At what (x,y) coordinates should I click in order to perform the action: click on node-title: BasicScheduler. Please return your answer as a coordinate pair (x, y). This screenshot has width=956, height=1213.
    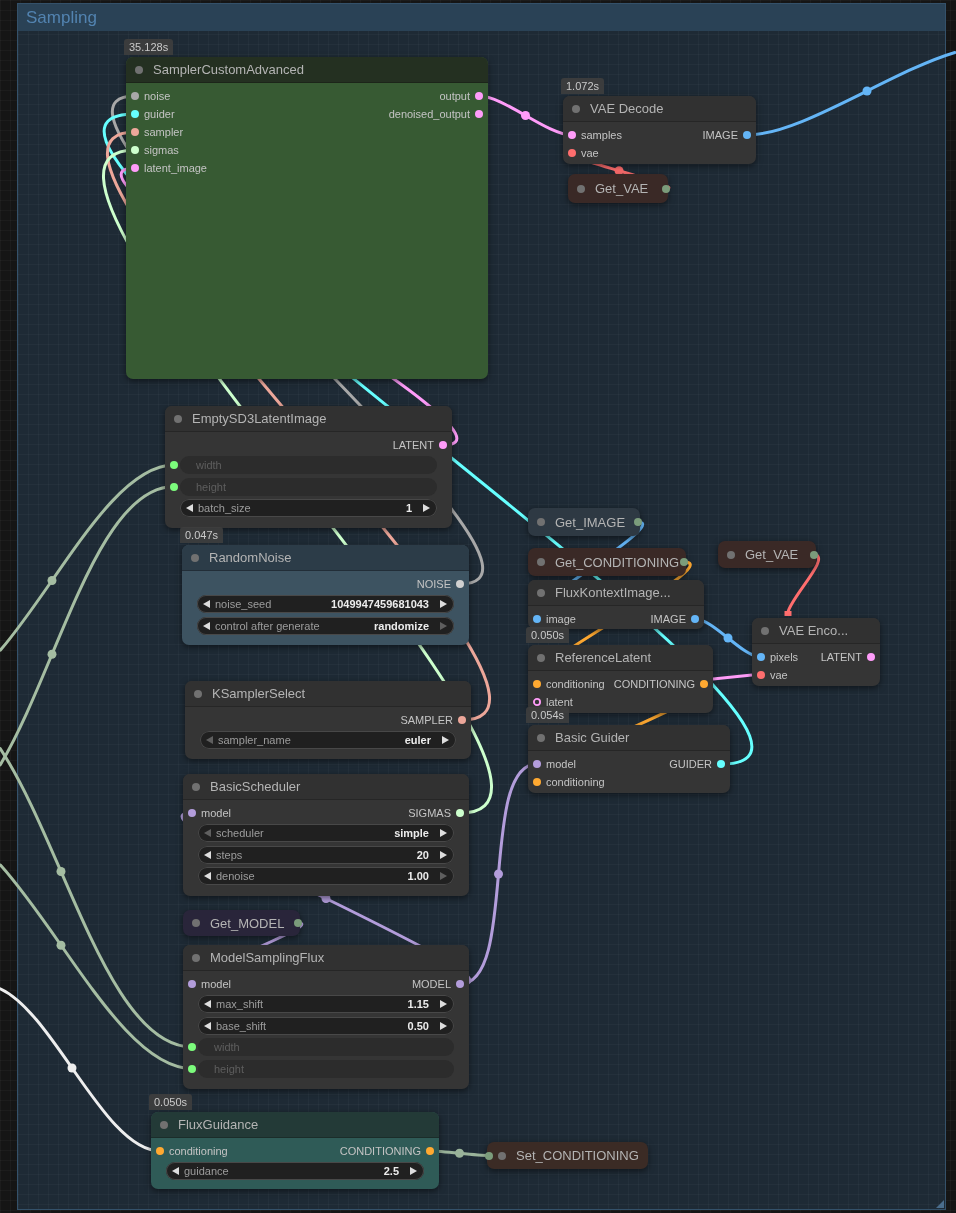
    Looking at the image, I should click on (255, 786).